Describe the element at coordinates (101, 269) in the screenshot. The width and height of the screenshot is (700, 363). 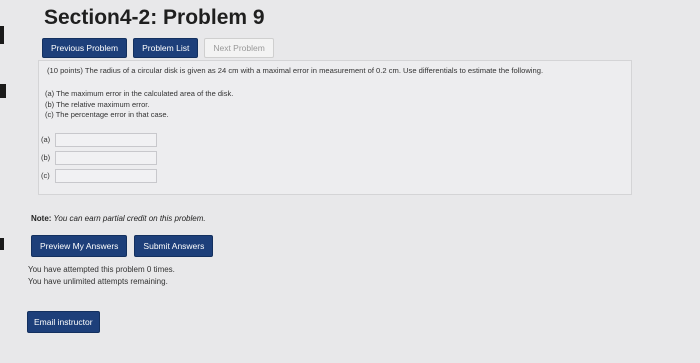
I see `attempts-count-text: You have attempted this problem 0 times.` at that location.